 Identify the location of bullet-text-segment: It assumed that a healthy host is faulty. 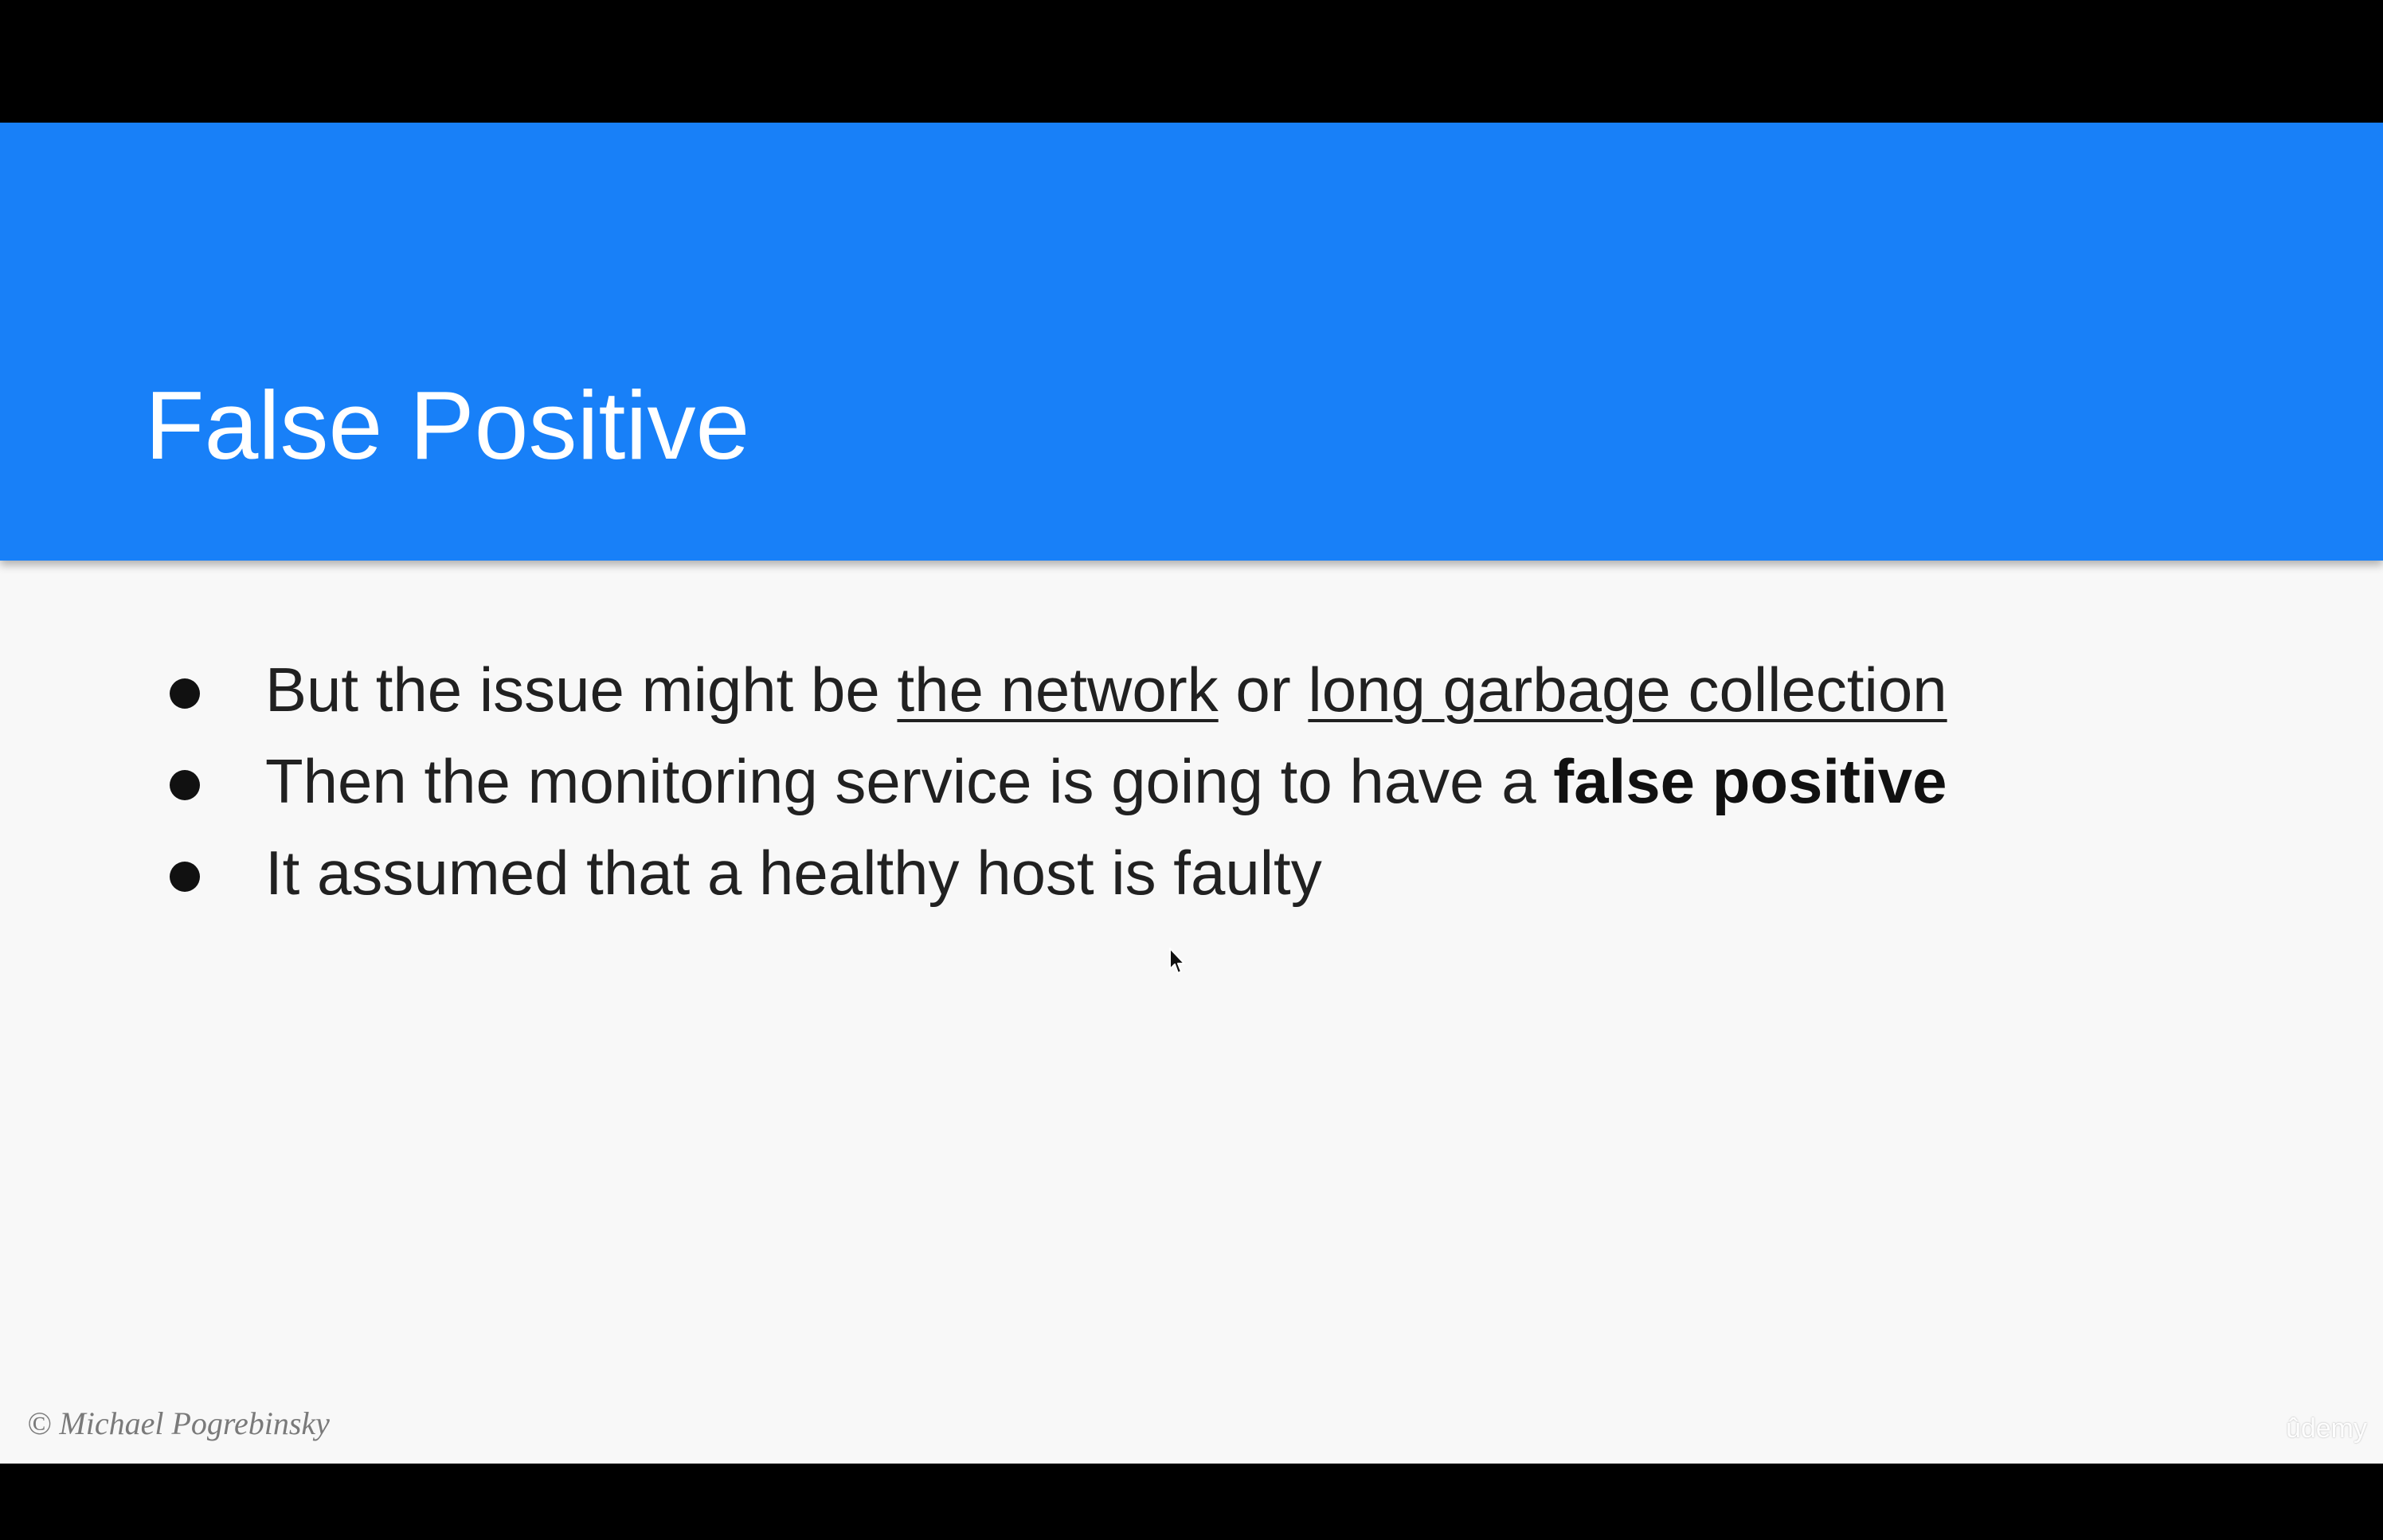
(793, 873).